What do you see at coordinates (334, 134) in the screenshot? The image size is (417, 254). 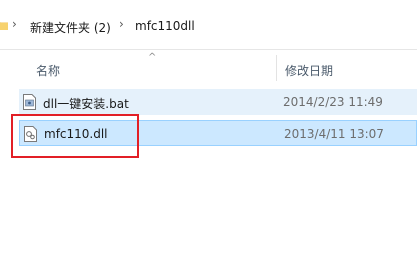 I see `file-modified-date: 2013/4/11 13:07` at bounding box center [334, 134].